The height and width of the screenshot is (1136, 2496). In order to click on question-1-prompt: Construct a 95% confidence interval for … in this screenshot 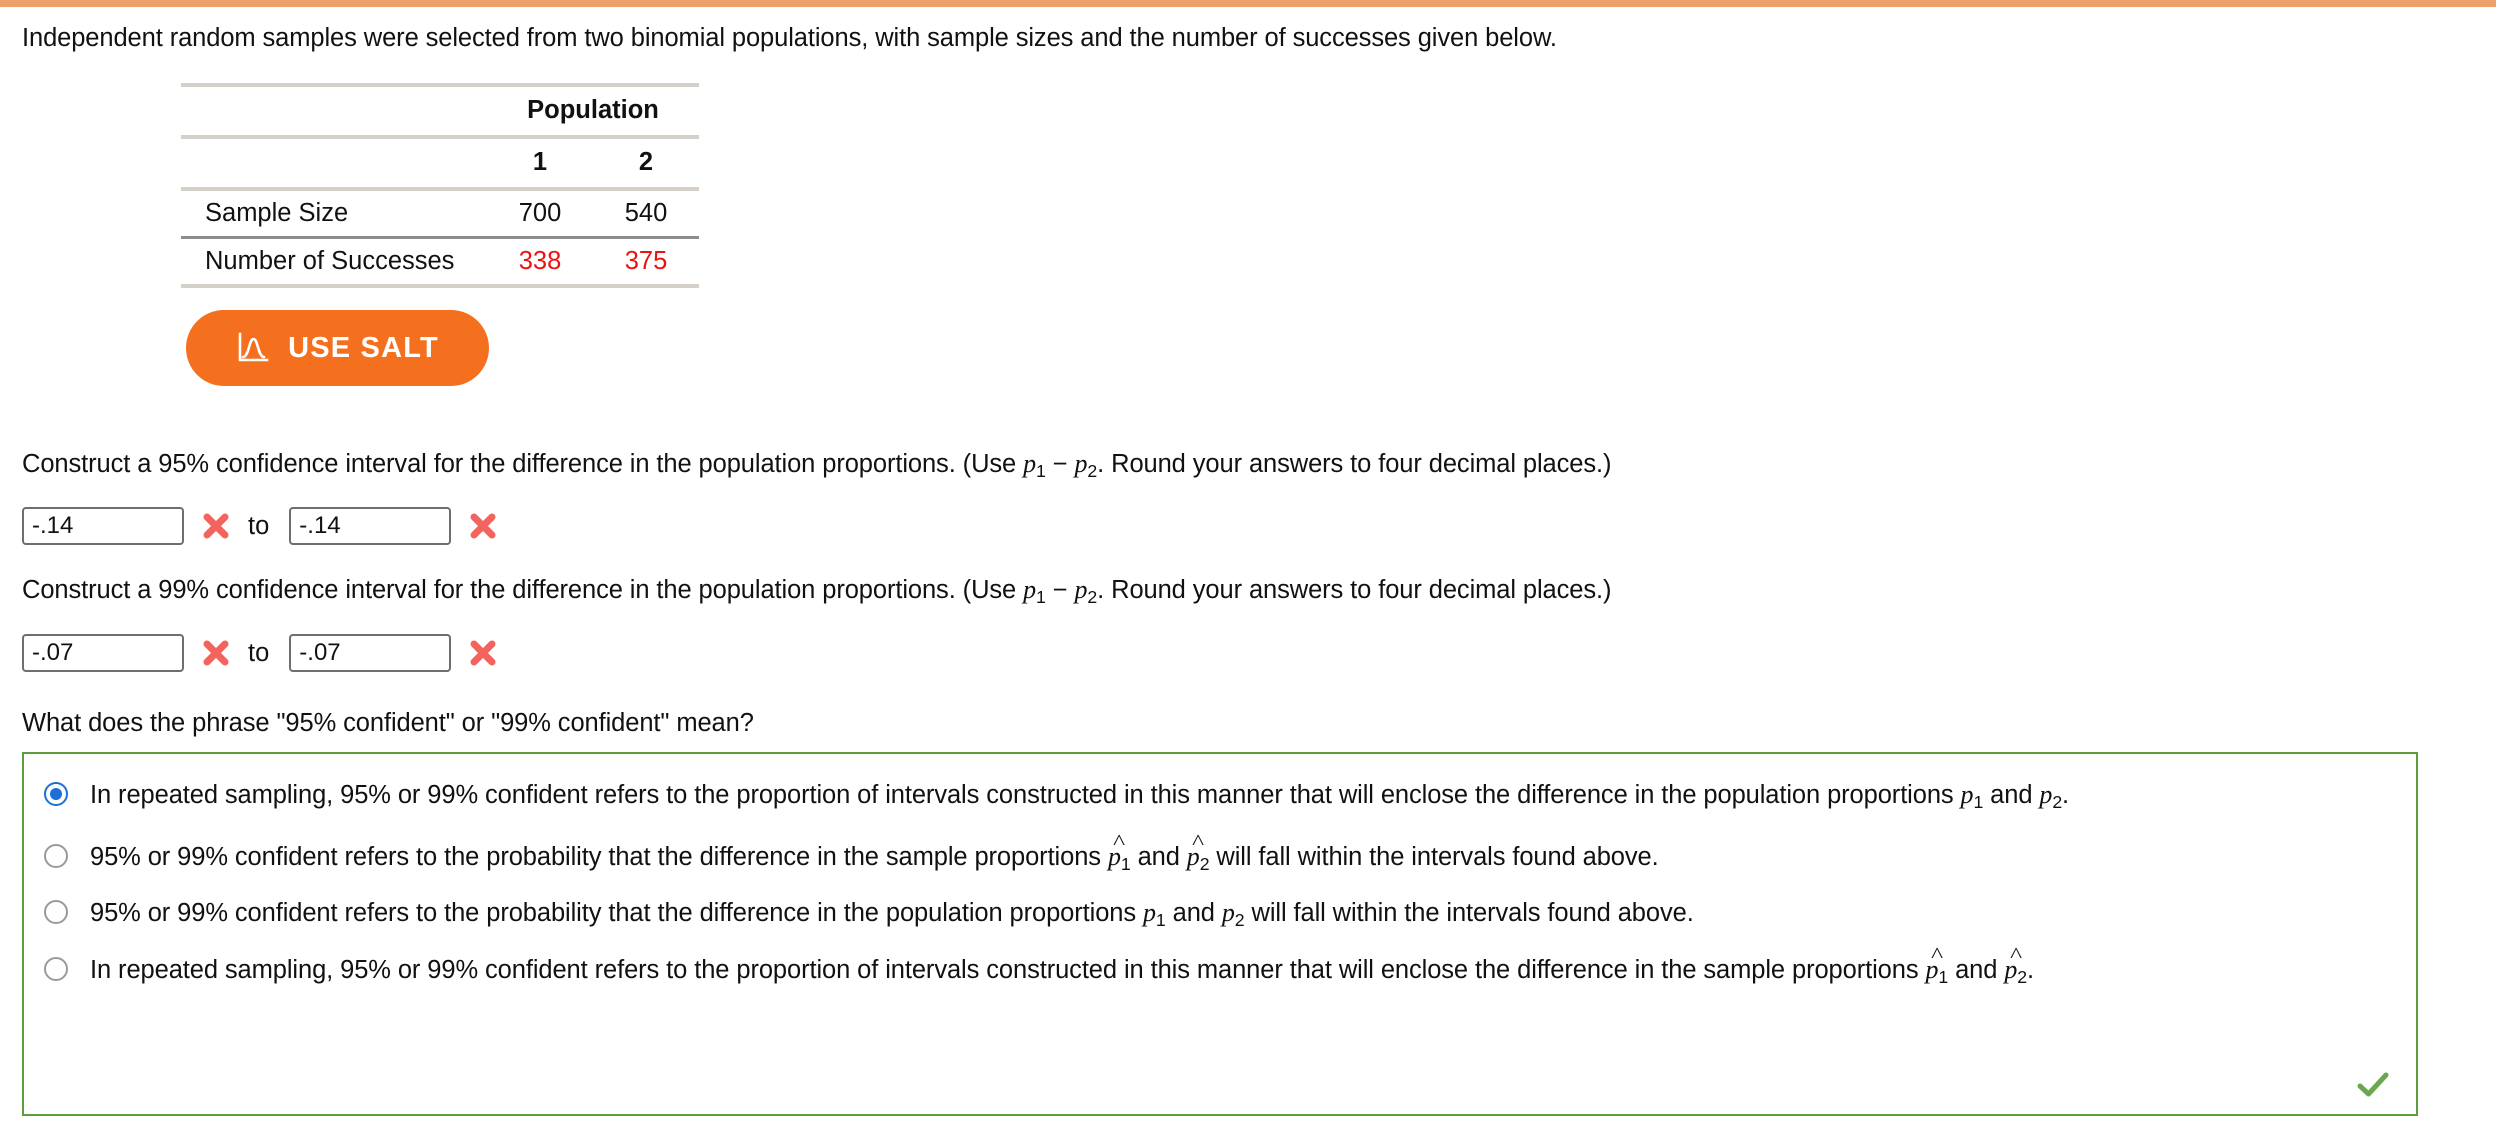, I will do `click(817, 465)`.